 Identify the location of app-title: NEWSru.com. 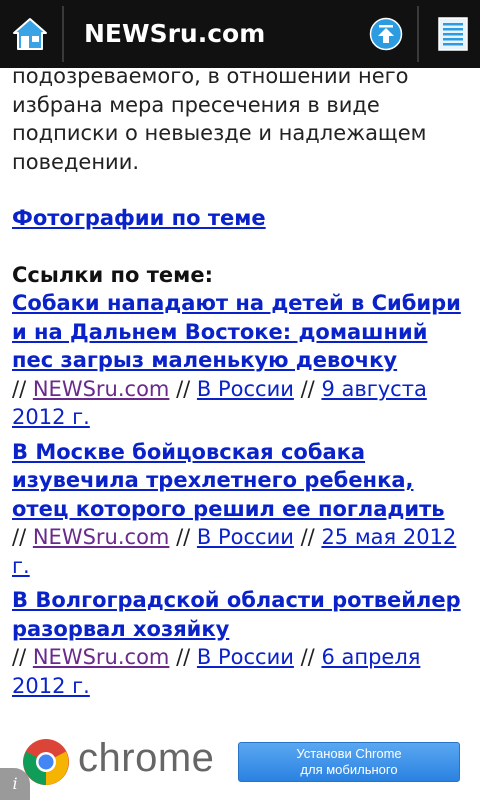
(175, 33).